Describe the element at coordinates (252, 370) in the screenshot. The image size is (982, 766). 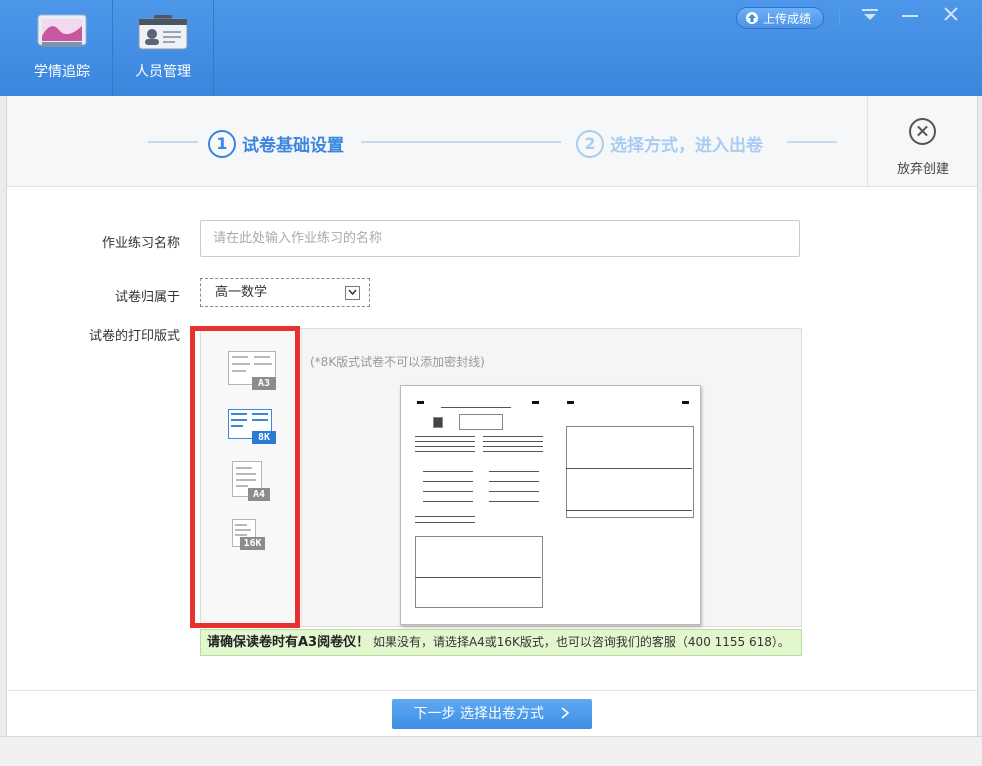
I see `format-option-a3: A3` at that location.